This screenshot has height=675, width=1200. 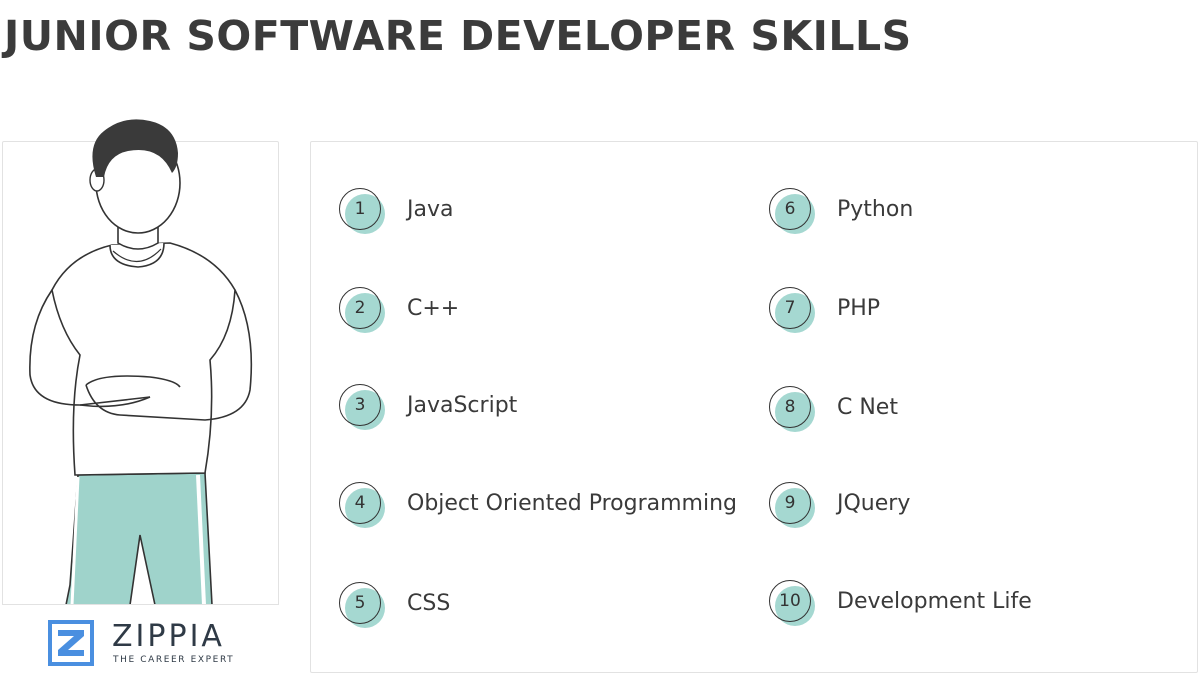 I want to click on skill-item: 8 C Net, so click(x=979, y=411).